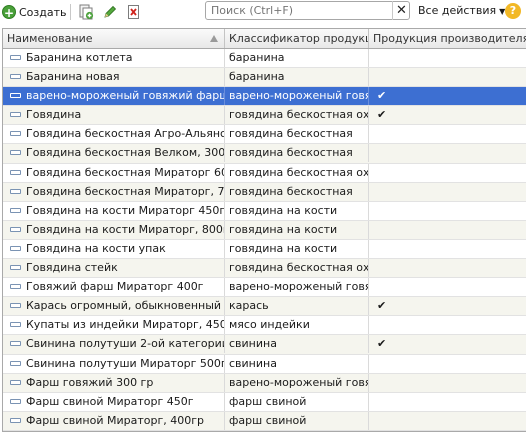  Describe the element at coordinates (114, 248) in the screenshot. I see `cell-name: Говядина на кости упак` at that location.